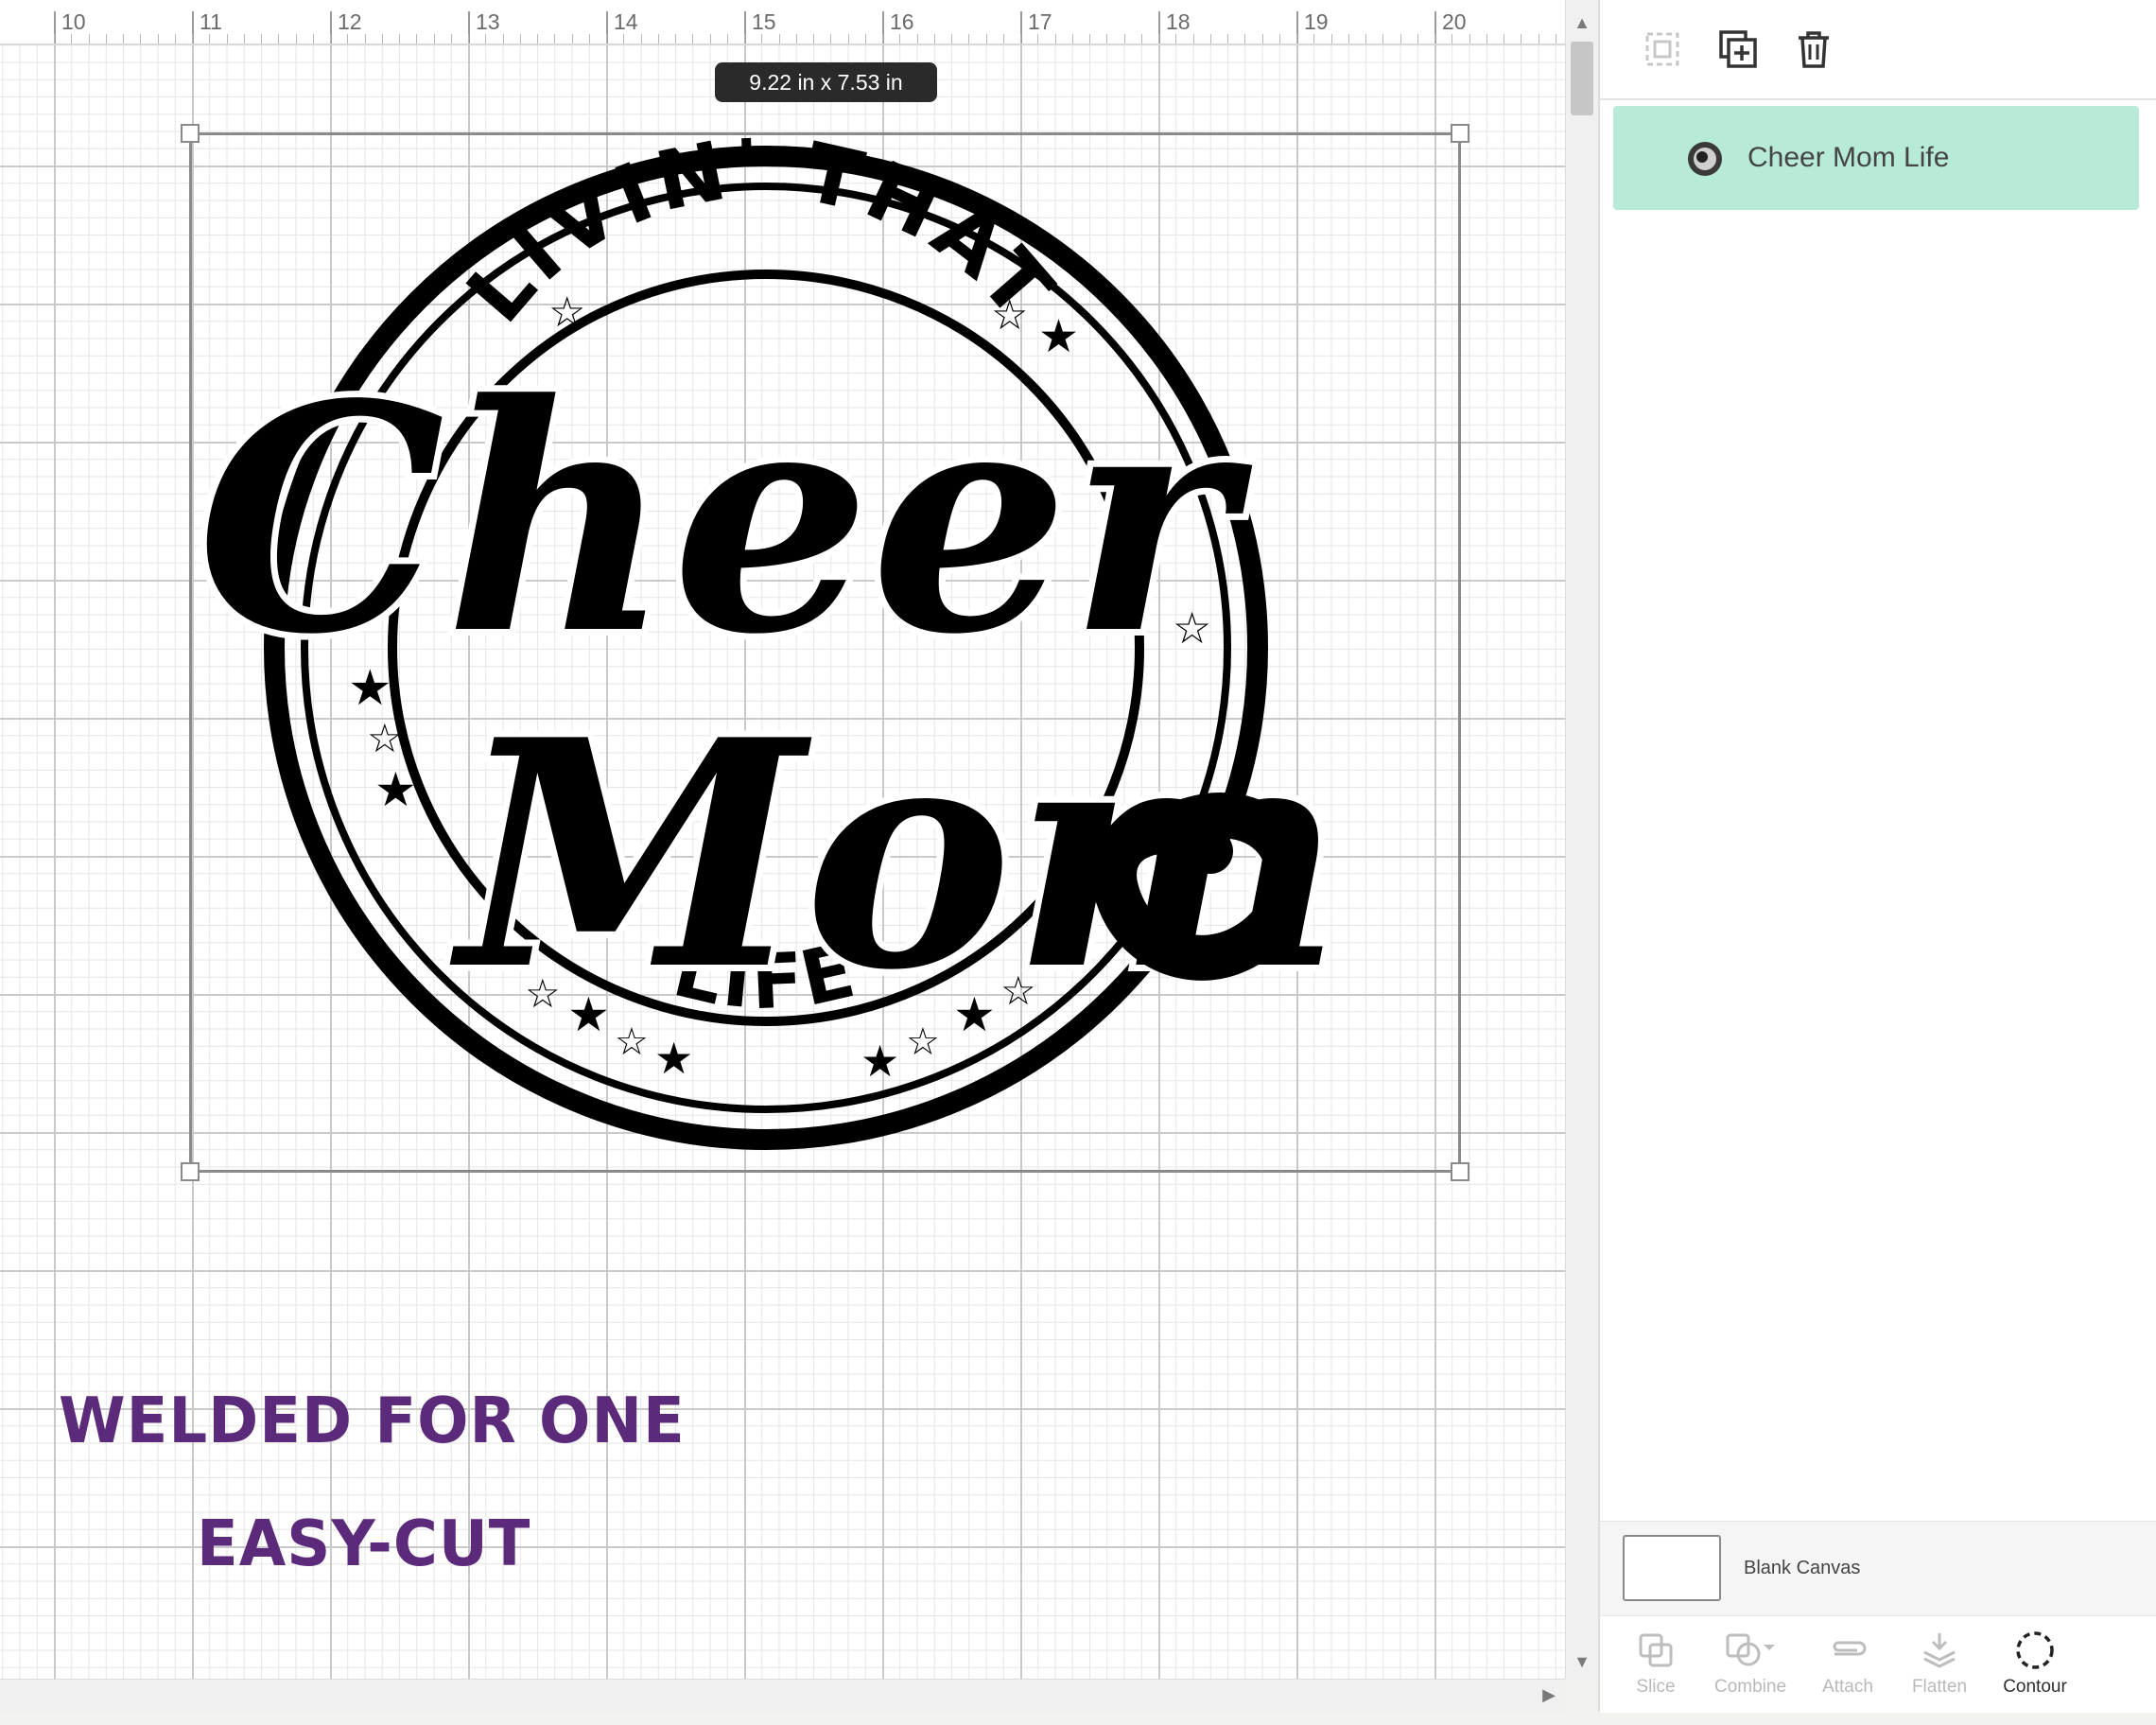 This screenshot has height=1725, width=2156. What do you see at coordinates (1656, 1650) in the screenshot?
I see `slice-icon` at bounding box center [1656, 1650].